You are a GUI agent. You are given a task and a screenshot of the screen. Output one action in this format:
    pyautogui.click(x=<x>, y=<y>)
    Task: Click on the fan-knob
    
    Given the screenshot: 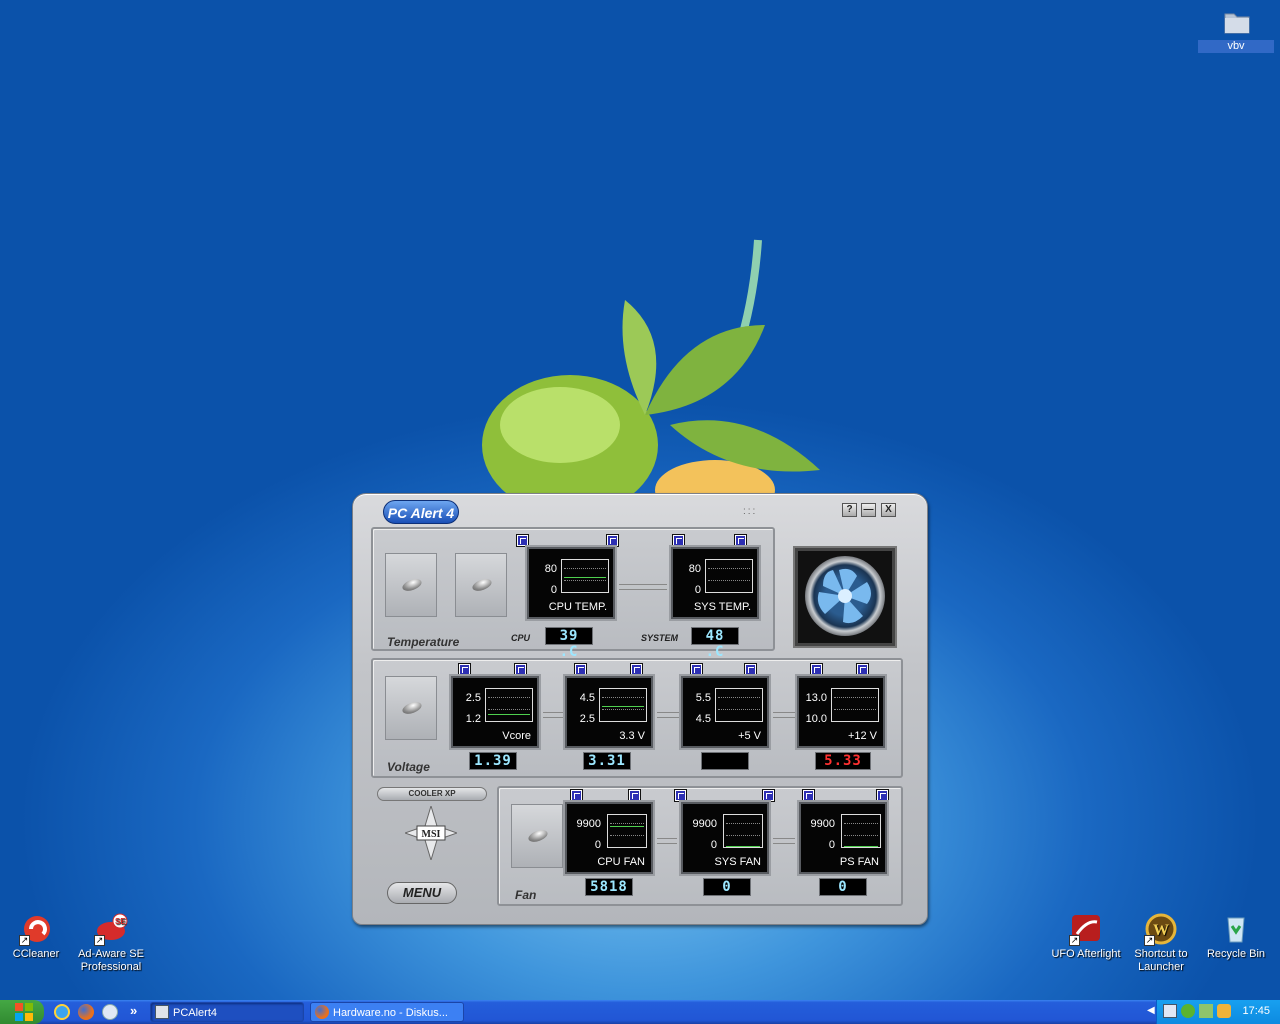 What is the action you would take?
    pyautogui.click(x=537, y=836)
    